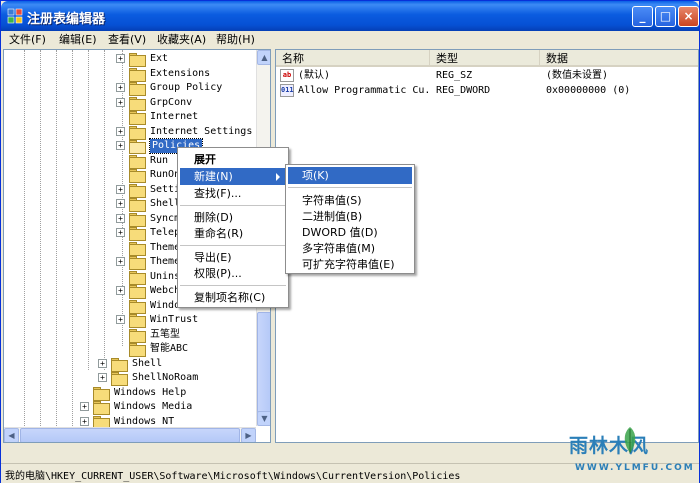 The height and width of the screenshot is (483, 700). I want to click on scroll-left-icon: ◀, so click(11, 435).